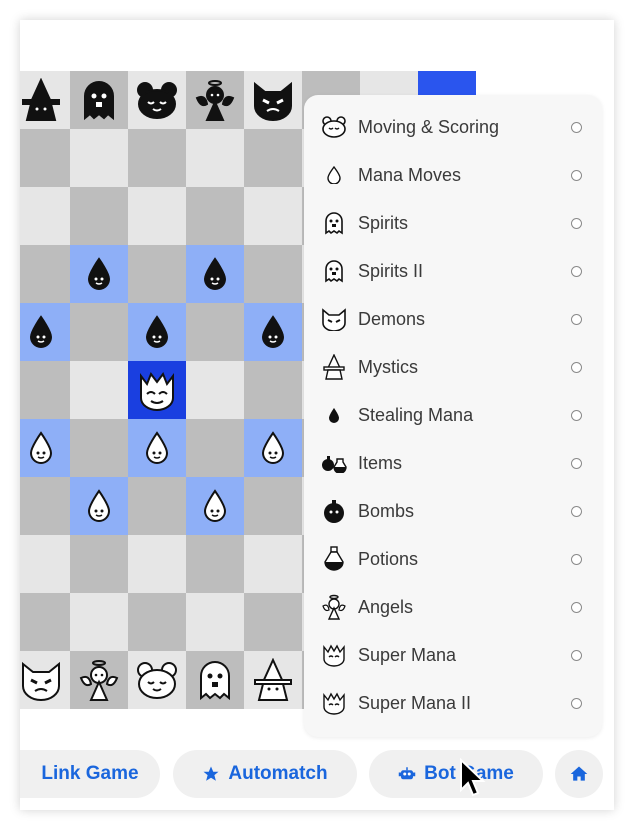 The height and width of the screenshot is (830, 634). Describe the element at coordinates (453, 175) in the screenshot. I see `menu-item: Mana Moves` at that location.